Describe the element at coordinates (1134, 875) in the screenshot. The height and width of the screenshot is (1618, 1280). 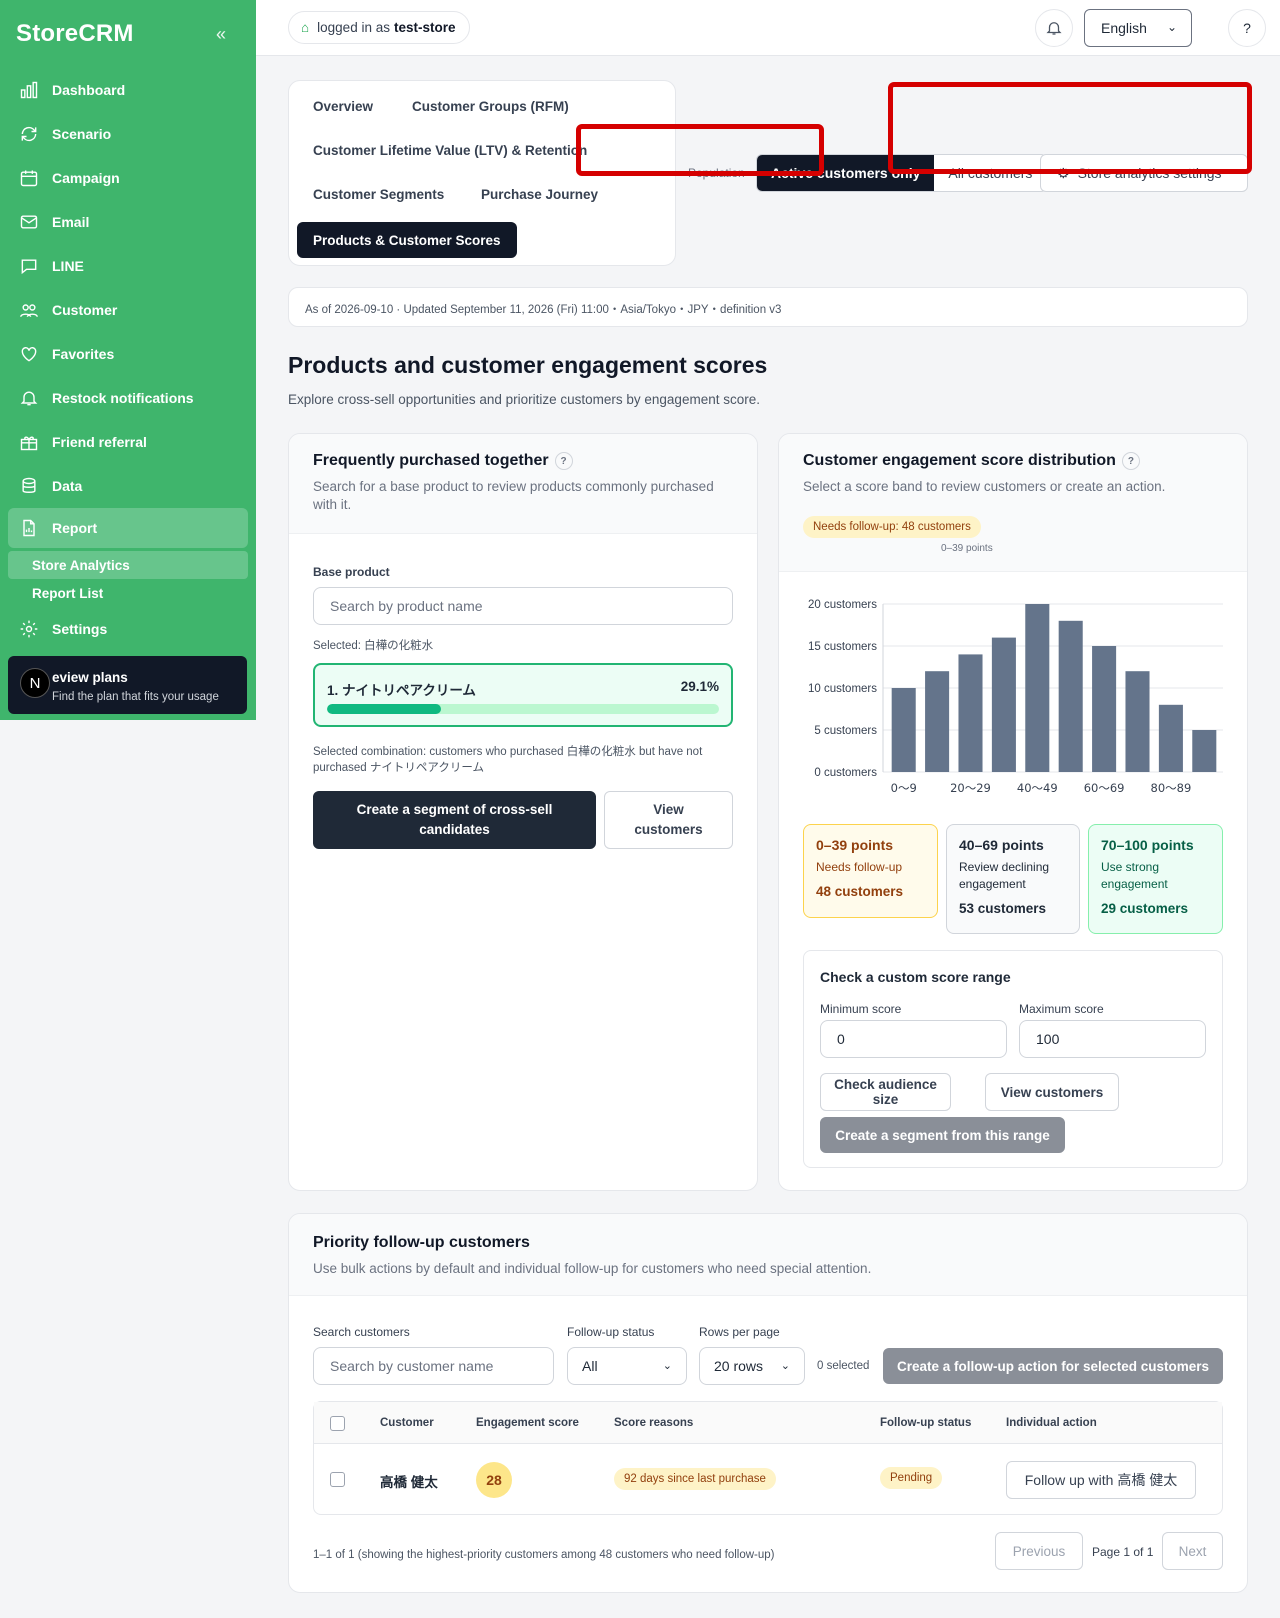
I see `band-label: Use strong engagement` at that location.